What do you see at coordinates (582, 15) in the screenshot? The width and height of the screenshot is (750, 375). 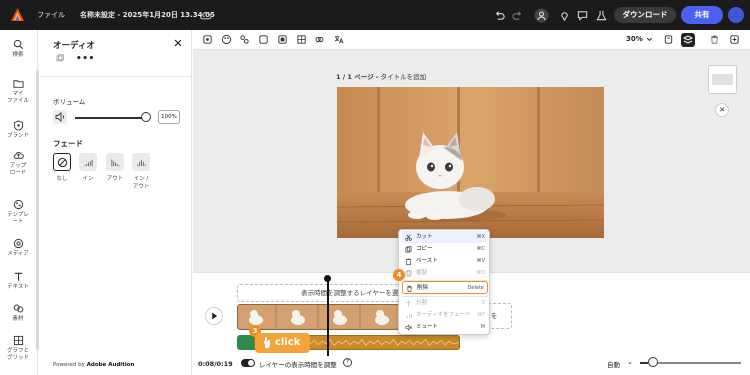 I see `comment-icon` at bounding box center [582, 15].